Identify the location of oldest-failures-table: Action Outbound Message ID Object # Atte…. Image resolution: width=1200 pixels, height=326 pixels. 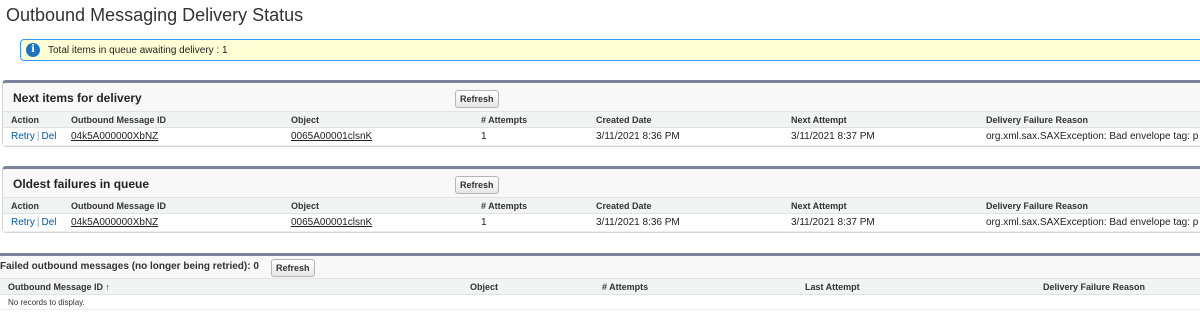
(601, 214).